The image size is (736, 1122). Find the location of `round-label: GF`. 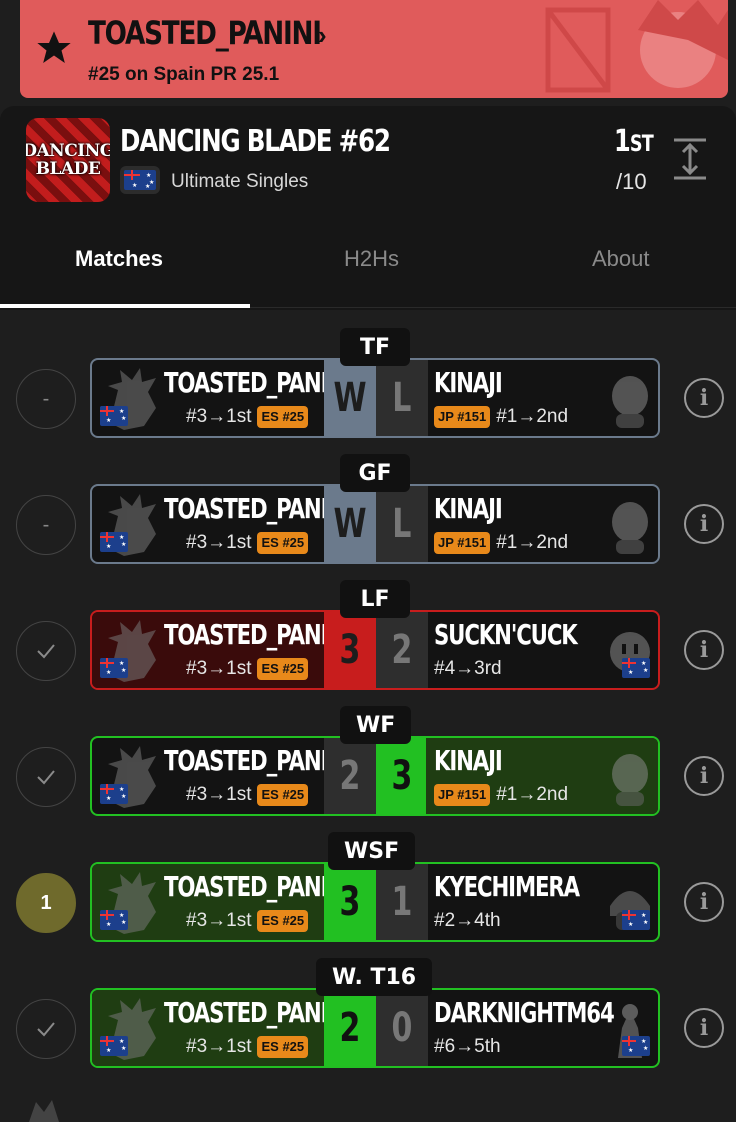

round-label: GF is located at coordinates (375, 473).